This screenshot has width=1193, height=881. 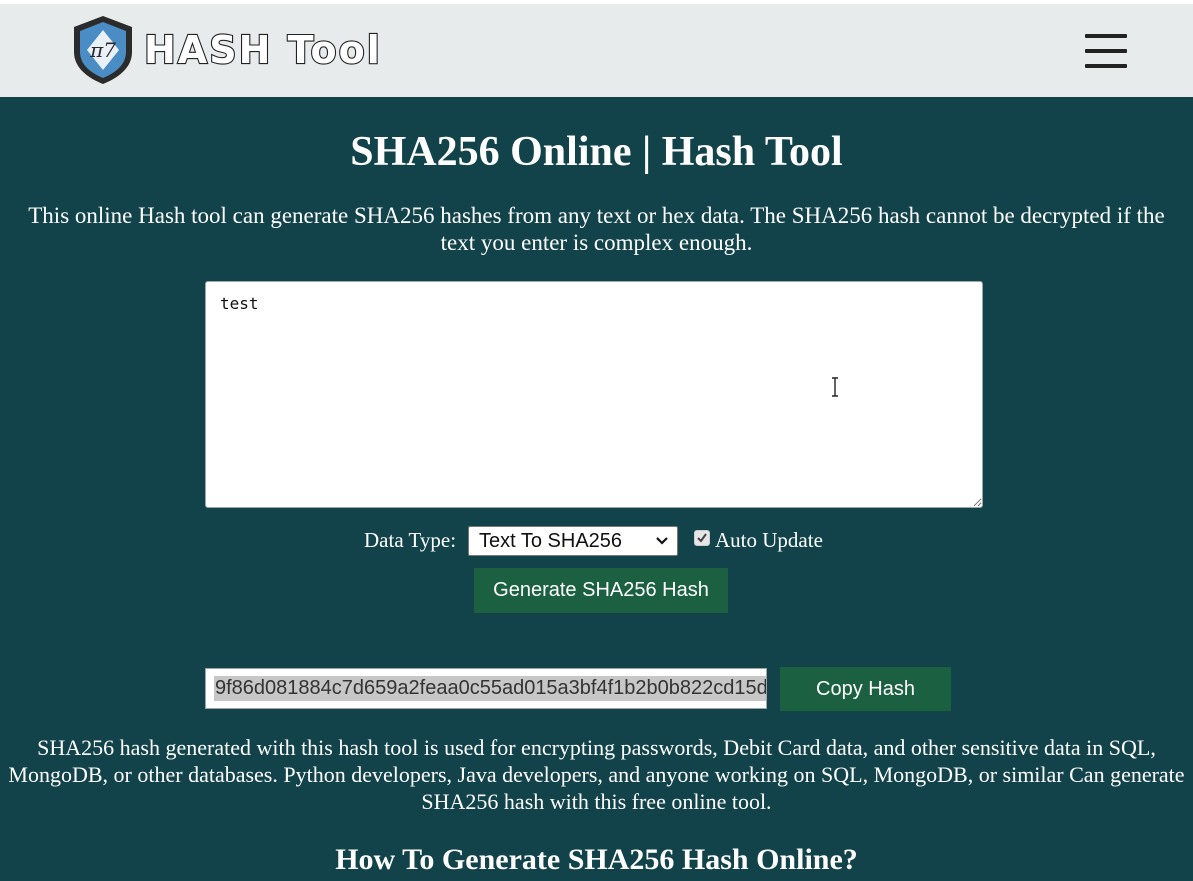 What do you see at coordinates (596, 50) in the screenshot?
I see `site-header: π7 HASH Tool` at bounding box center [596, 50].